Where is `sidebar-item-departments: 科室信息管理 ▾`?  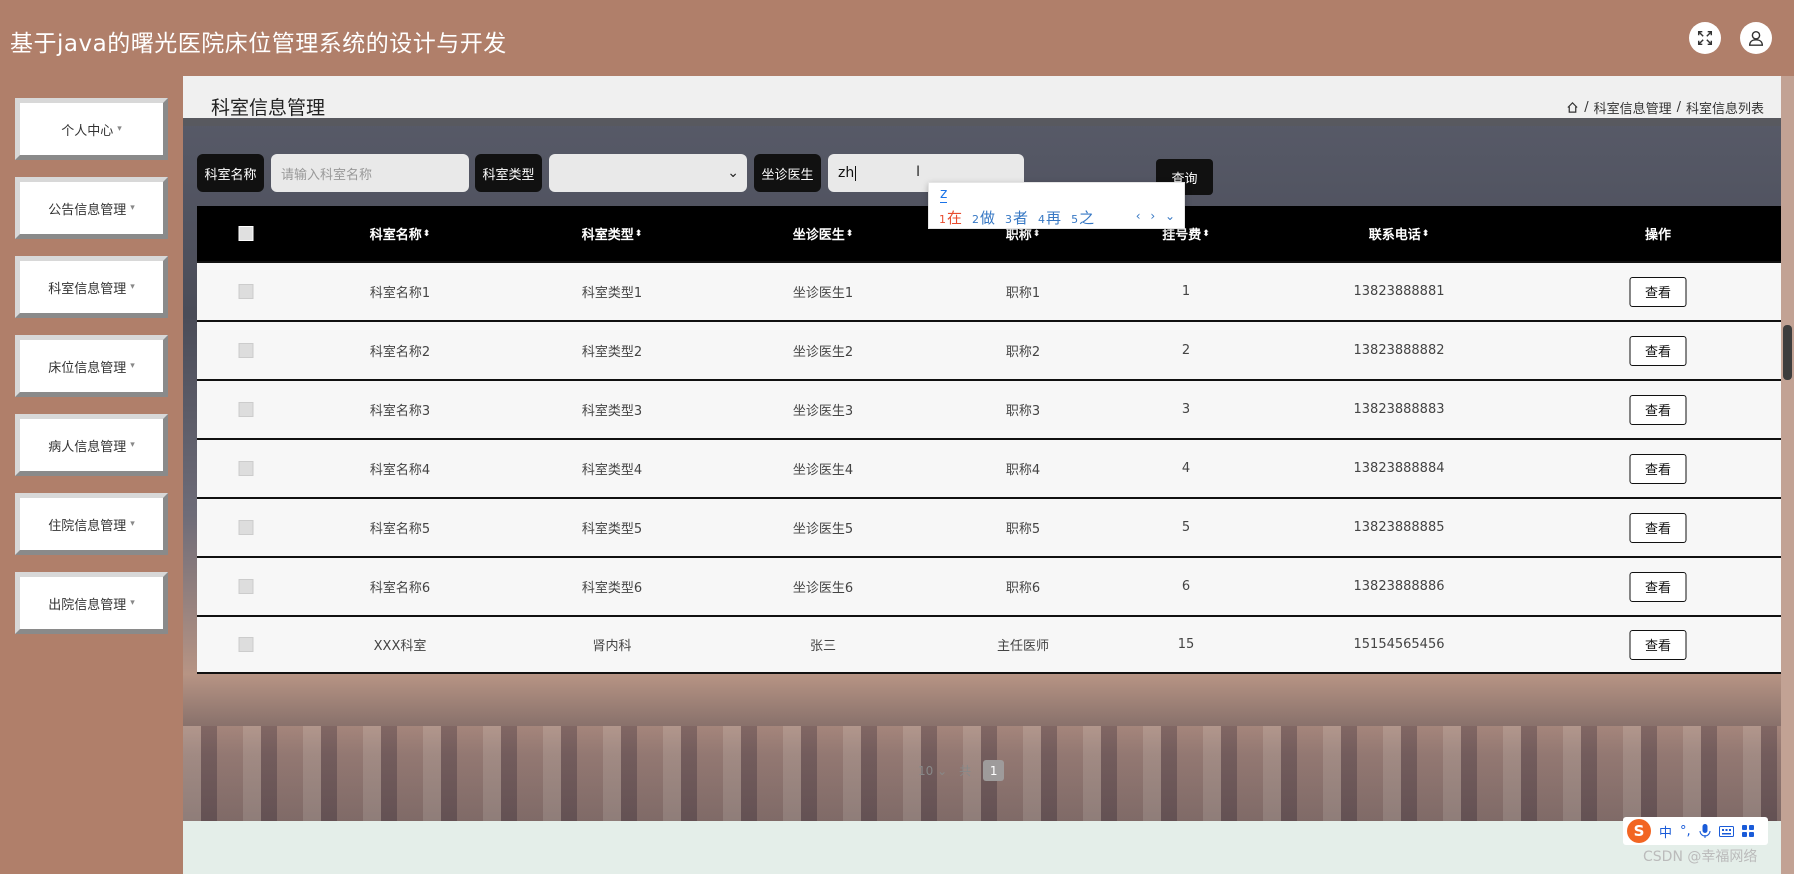 sidebar-item-departments: 科室信息管理 ▾ is located at coordinates (91, 287).